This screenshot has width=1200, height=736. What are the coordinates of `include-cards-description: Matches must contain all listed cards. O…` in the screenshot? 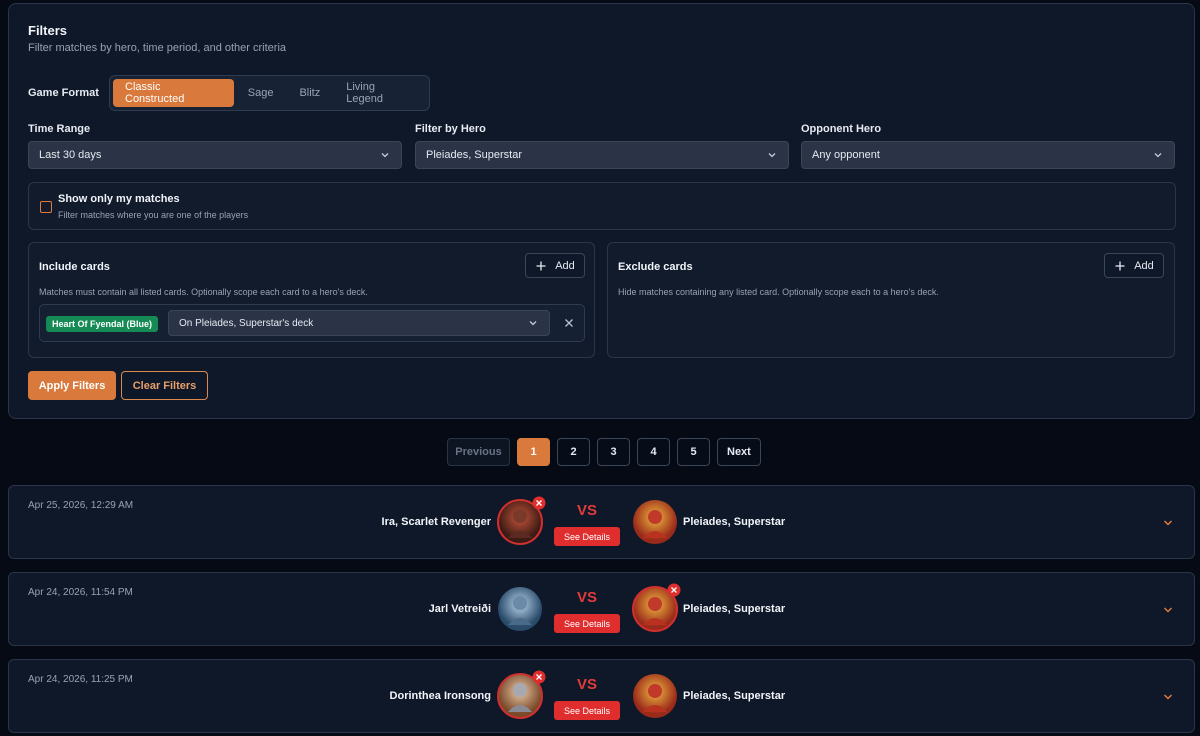 It's located at (203, 292).